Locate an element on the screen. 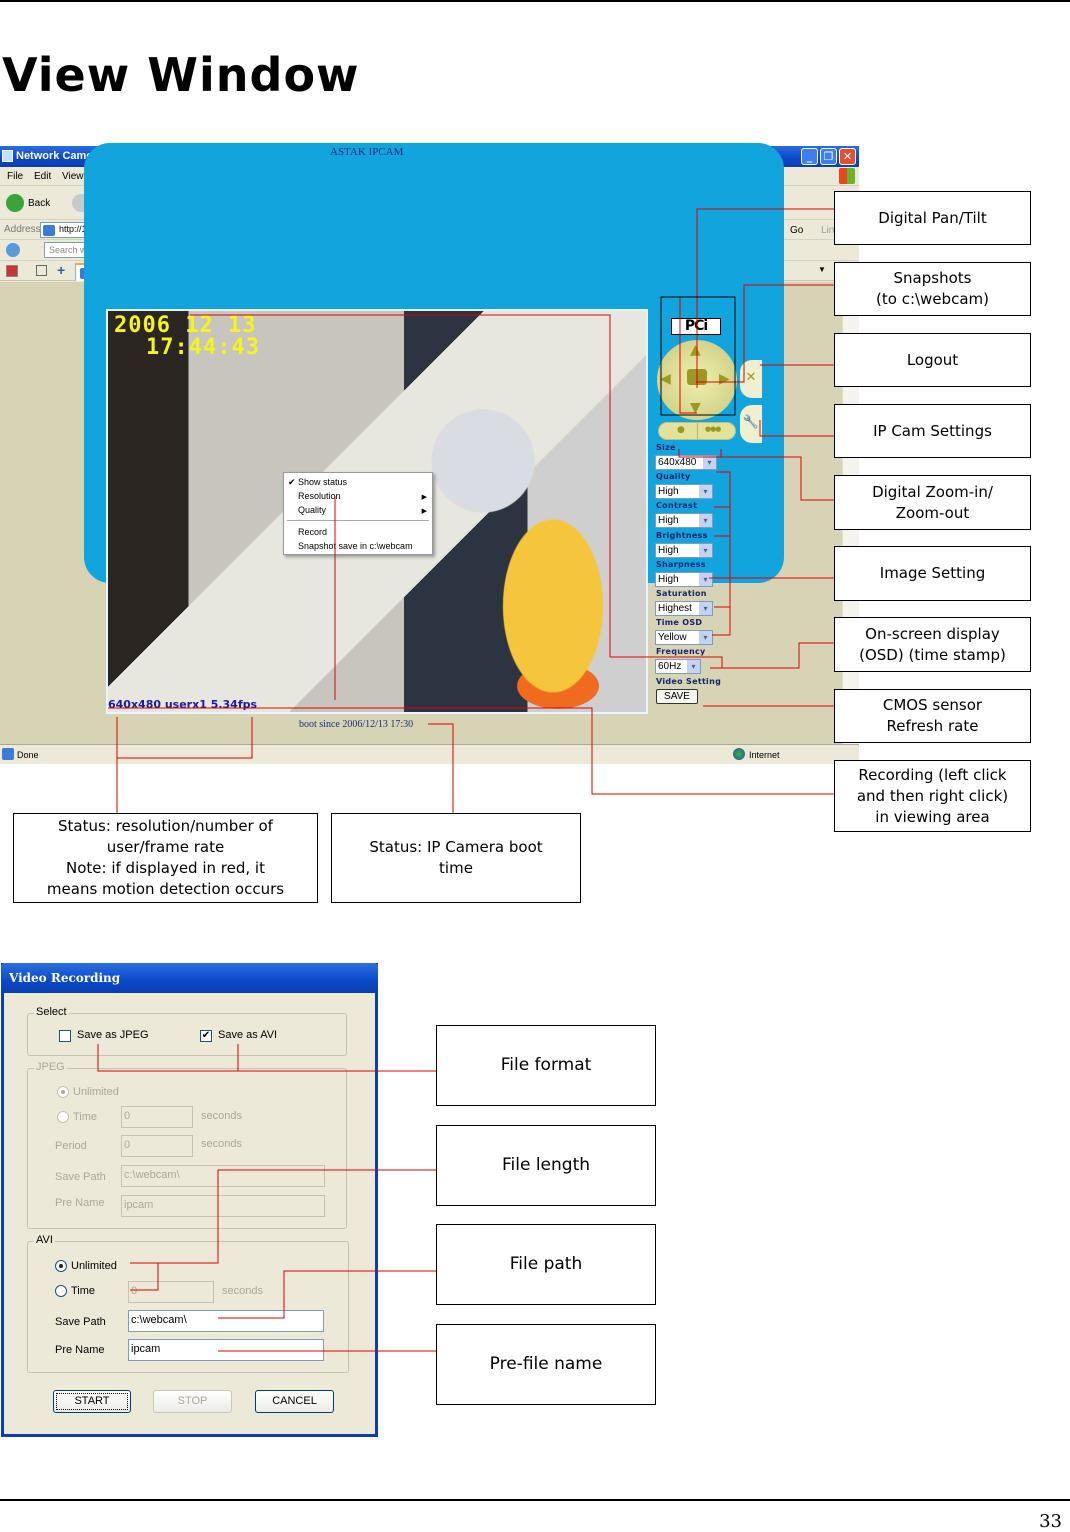 The width and height of the screenshot is (1070, 1532). osd-time: 17:44:43 is located at coordinates (203, 347).